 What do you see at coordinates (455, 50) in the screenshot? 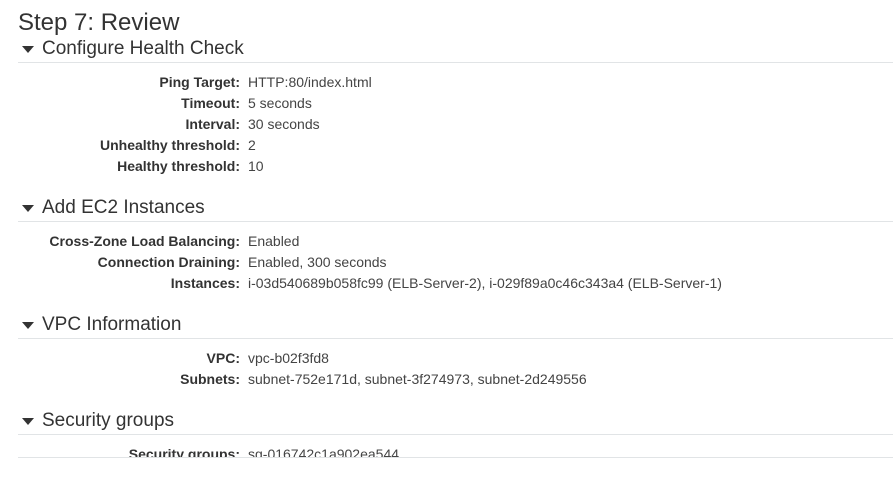
I see `health-check-header: Configure Health Check` at bounding box center [455, 50].